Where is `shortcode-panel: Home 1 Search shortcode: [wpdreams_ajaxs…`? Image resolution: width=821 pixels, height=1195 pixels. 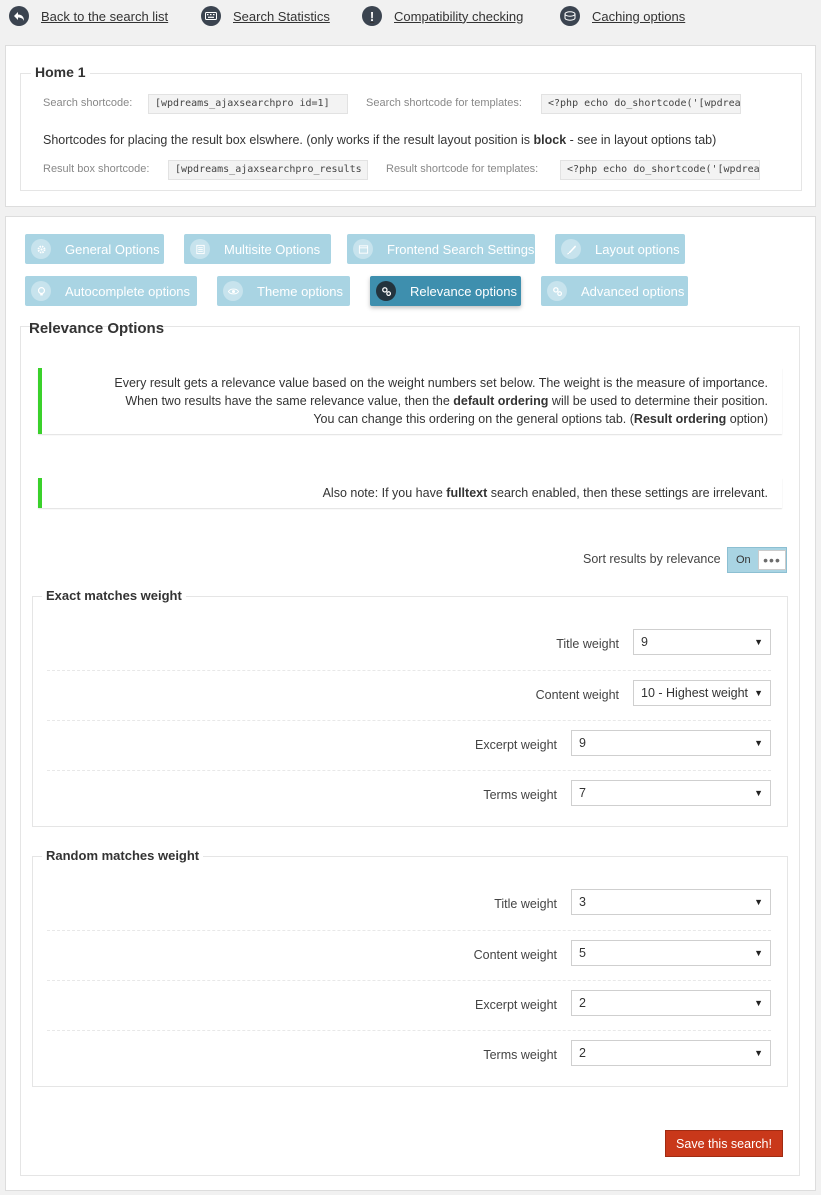 shortcode-panel: Home 1 Search shortcode: [wpdreams_ajaxs… is located at coordinates (410, 126).